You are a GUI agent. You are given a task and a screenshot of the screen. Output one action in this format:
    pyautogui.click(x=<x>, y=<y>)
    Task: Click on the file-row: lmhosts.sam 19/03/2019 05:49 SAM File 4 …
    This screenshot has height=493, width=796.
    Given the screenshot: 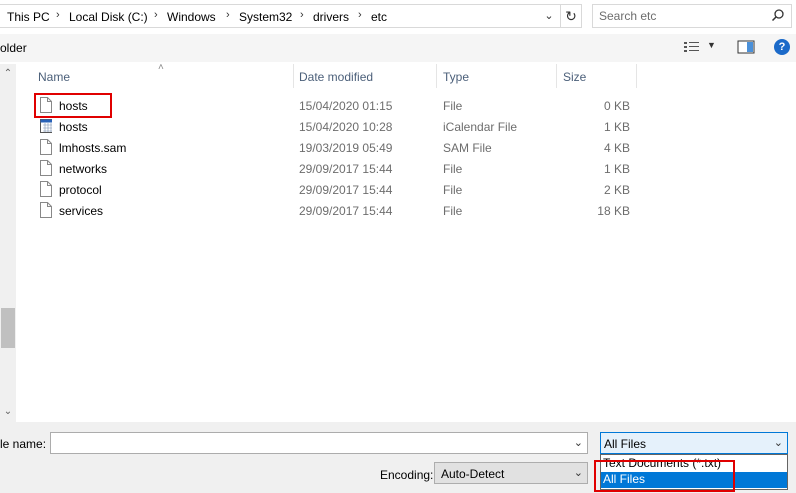 What is the action you would take?
    pyautogui.click(x=408, y=147)
    